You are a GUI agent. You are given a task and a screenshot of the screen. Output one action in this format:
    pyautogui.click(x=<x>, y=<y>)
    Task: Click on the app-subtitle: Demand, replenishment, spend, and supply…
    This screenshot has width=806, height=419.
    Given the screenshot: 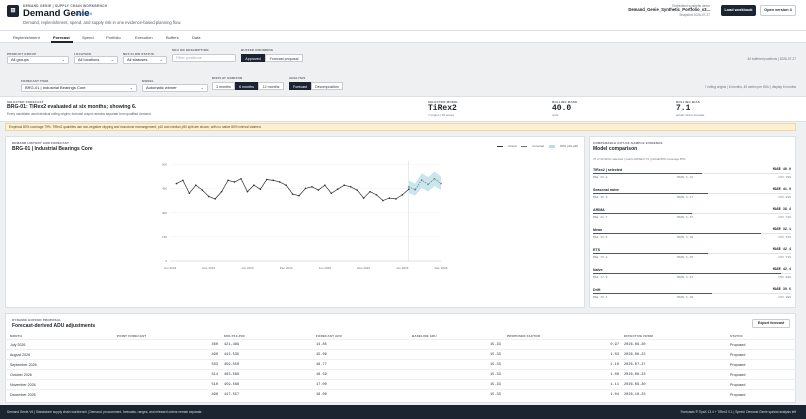 What is the action you would take?
    pyautogui.click(x=102, y=22)
    